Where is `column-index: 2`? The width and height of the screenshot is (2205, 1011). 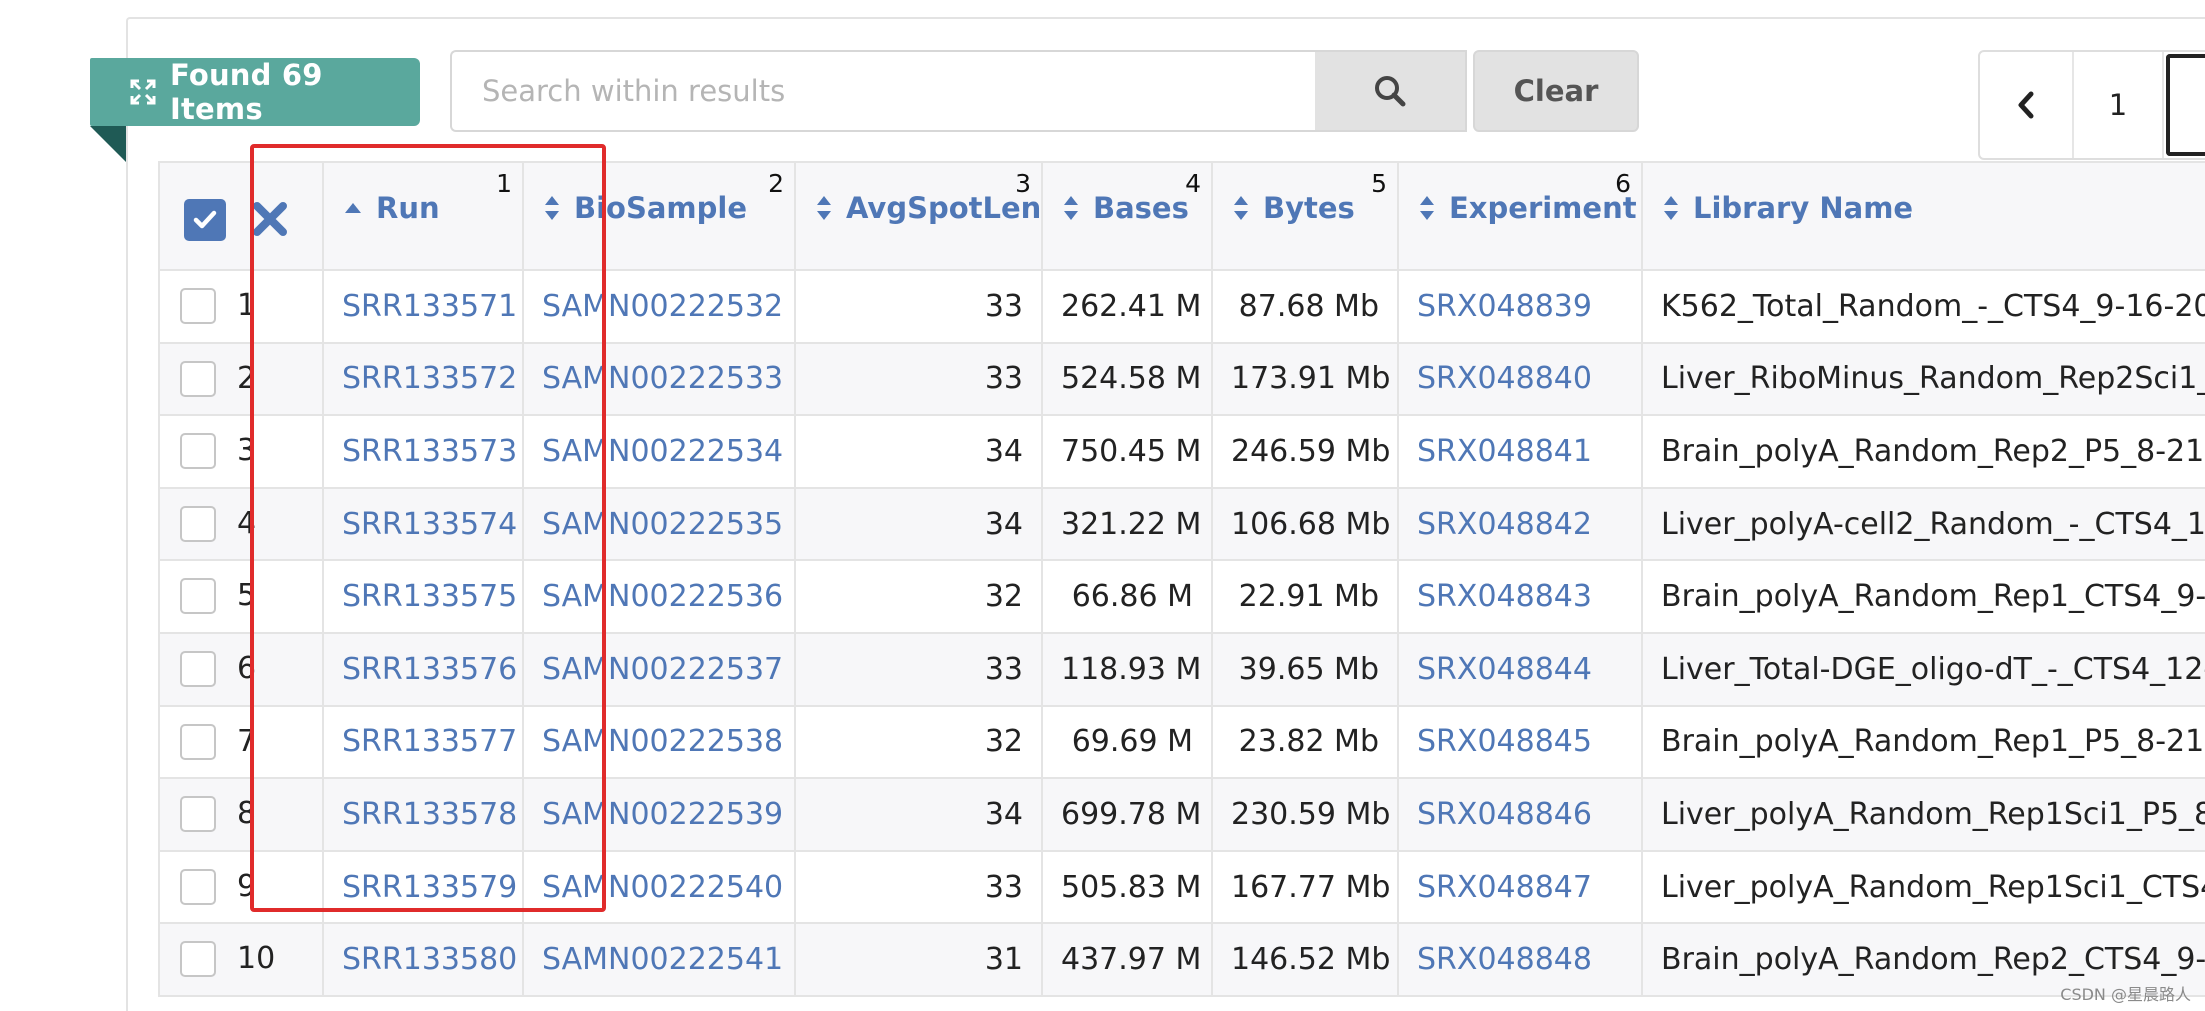
column-index: 2 is located at coordinates (776, 183).